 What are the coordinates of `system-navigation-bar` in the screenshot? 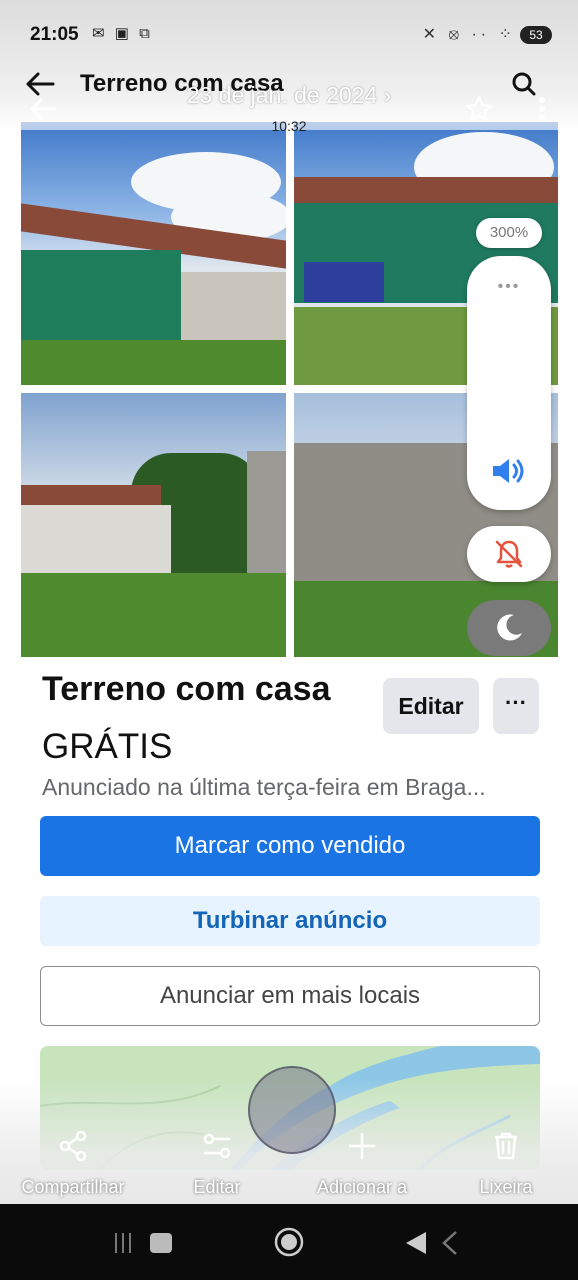 It's located at (289, 1242).